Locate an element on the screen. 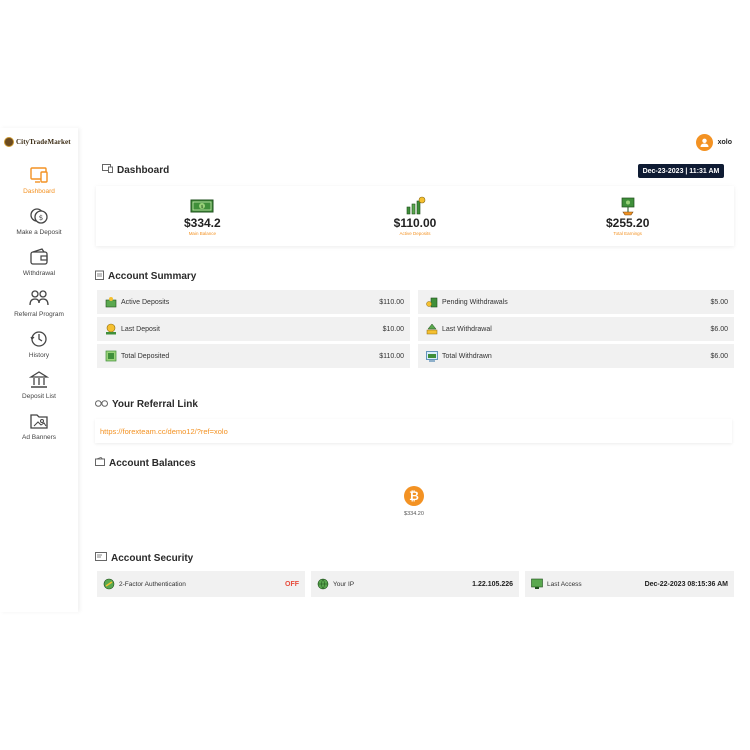 The image size is (750, 750). referral-link: https://forexteam.cc/demo12/?ref=xolo is located at coordinates (164, 431).